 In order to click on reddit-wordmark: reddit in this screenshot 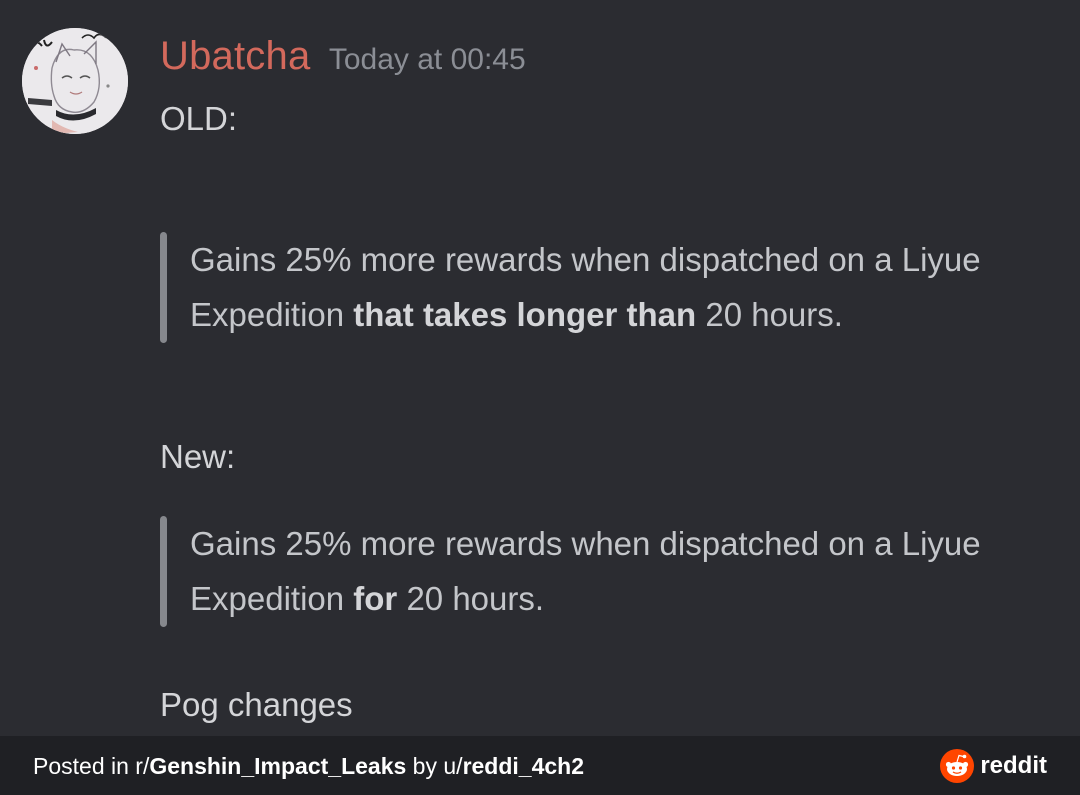, I will do `click(1013, 765)`.